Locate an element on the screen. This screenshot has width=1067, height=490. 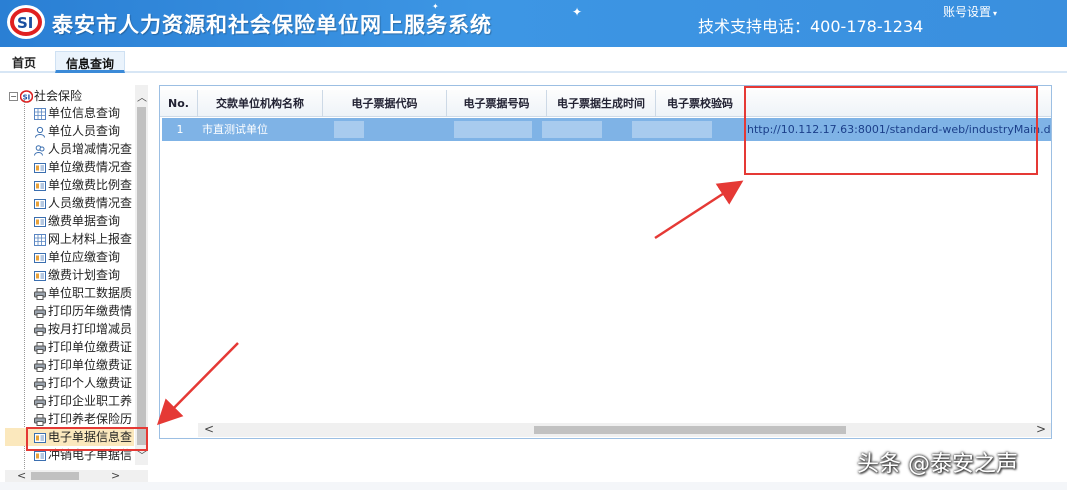
column-header-link is located at coordinates (898, 103).